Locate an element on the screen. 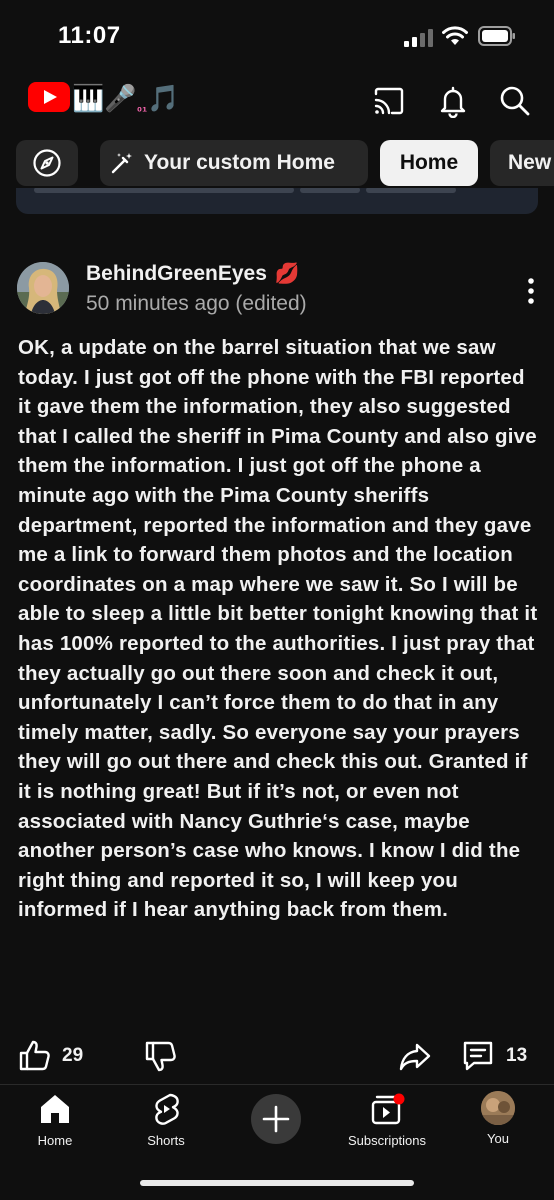 This screenshot has height=1200, width=554. nav-you: You is located at coordinates (498, 1118).